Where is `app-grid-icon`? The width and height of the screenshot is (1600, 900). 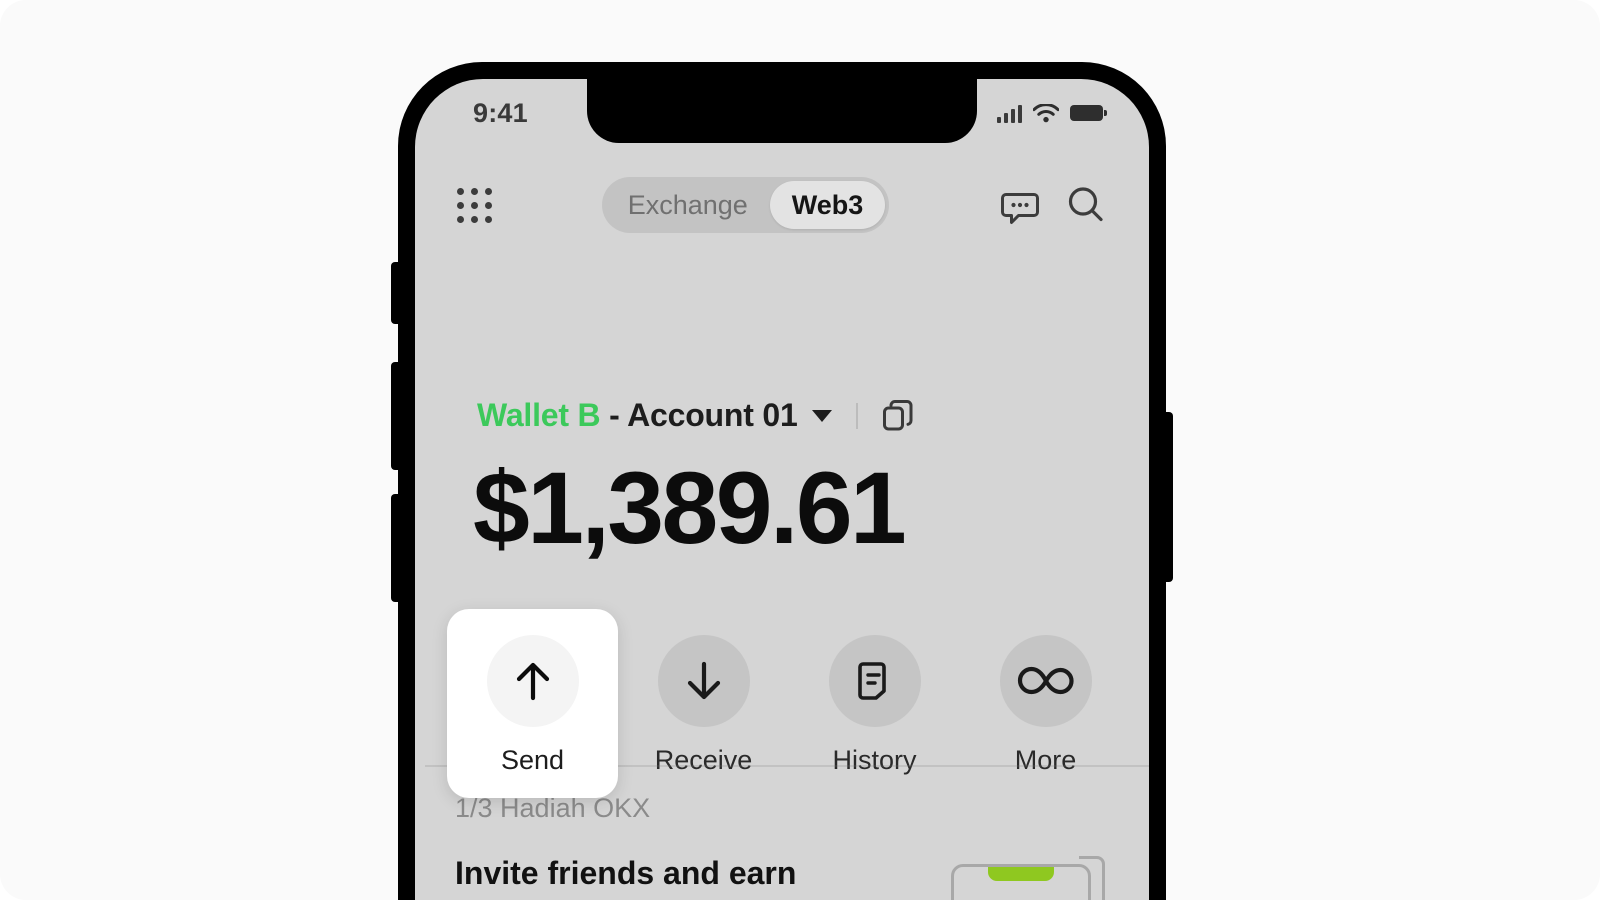 app-grid-icon is located at coordinates (474, 205).